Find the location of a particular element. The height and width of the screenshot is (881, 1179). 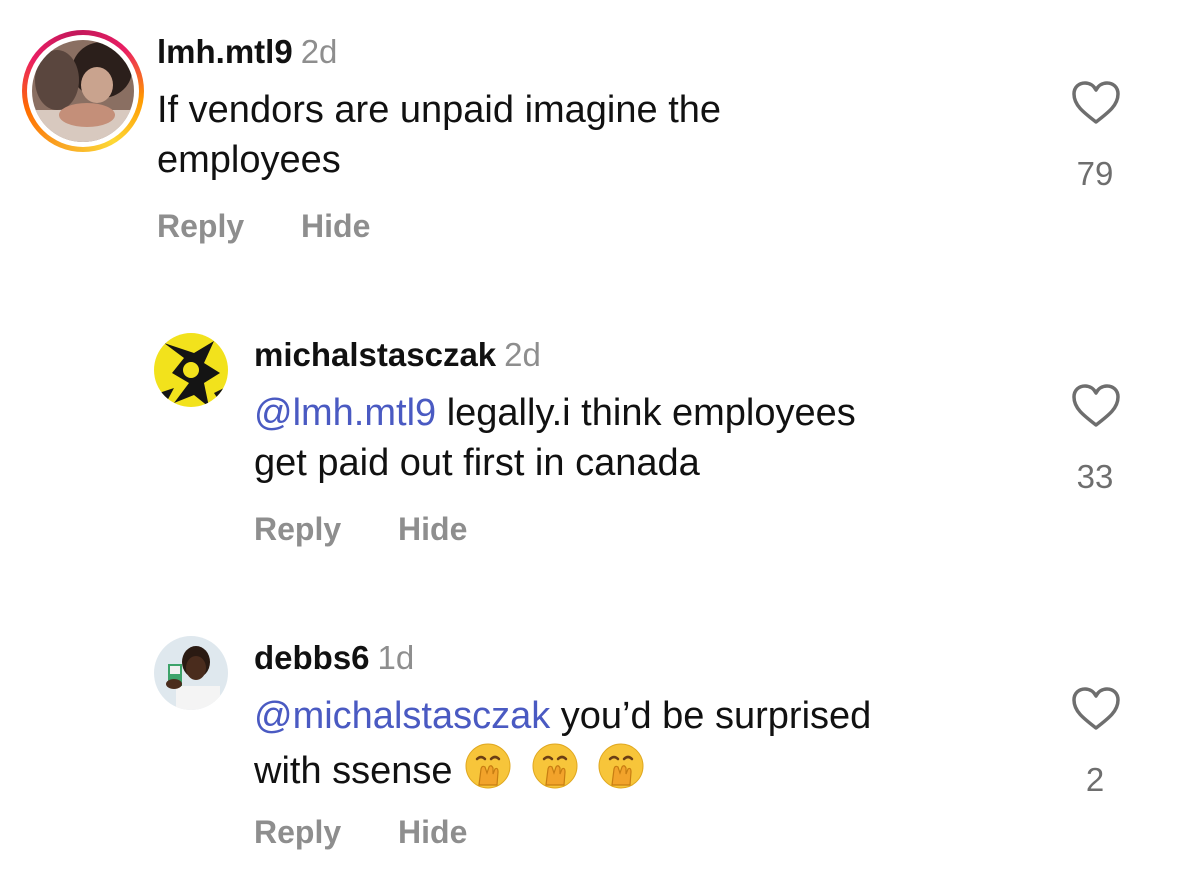

timestamp: 1d is located at coordinates (396, 657).